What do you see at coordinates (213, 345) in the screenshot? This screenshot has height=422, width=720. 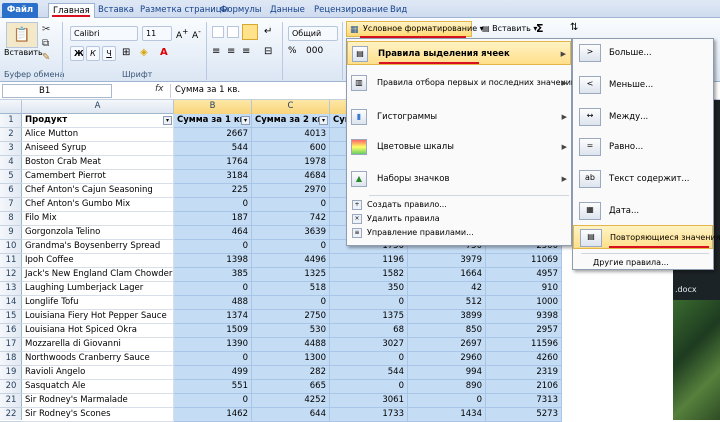 I see `table-cell: 1390` at bounding box center [213, 345].